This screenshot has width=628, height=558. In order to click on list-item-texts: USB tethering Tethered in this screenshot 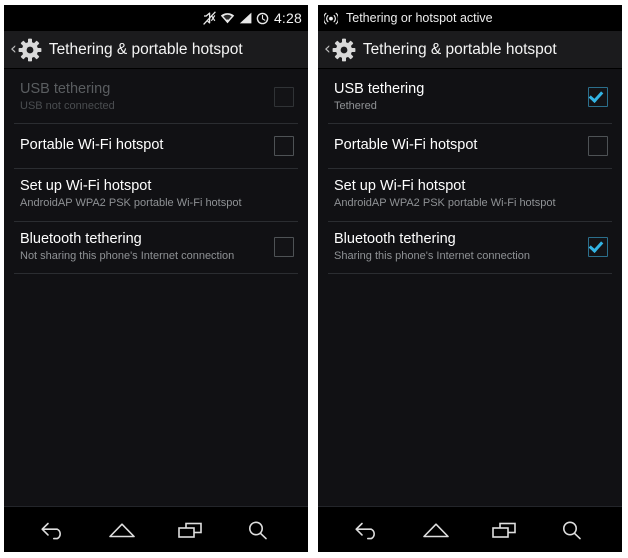, I will do `click(456, 97)`.